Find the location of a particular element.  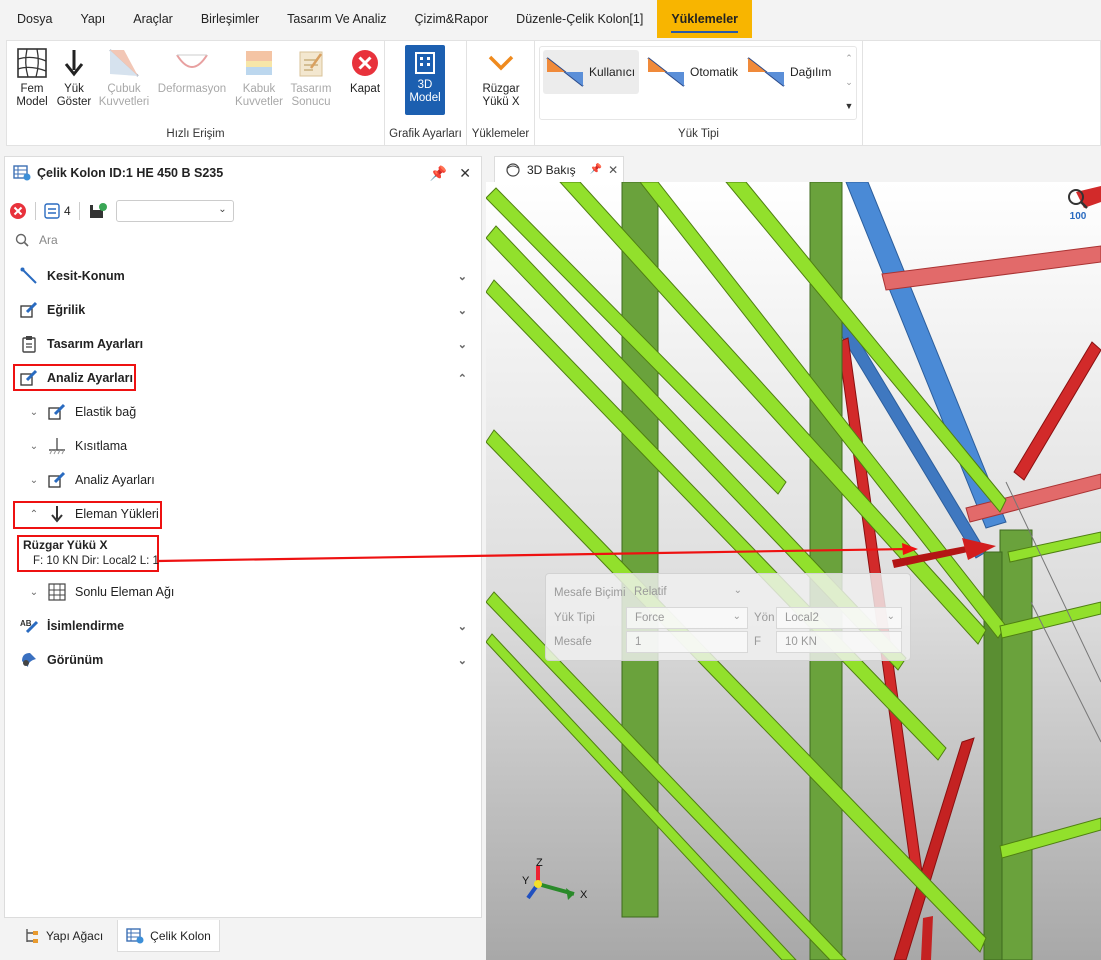

search-placeholder: Ara is located at coordinates (48, 240).